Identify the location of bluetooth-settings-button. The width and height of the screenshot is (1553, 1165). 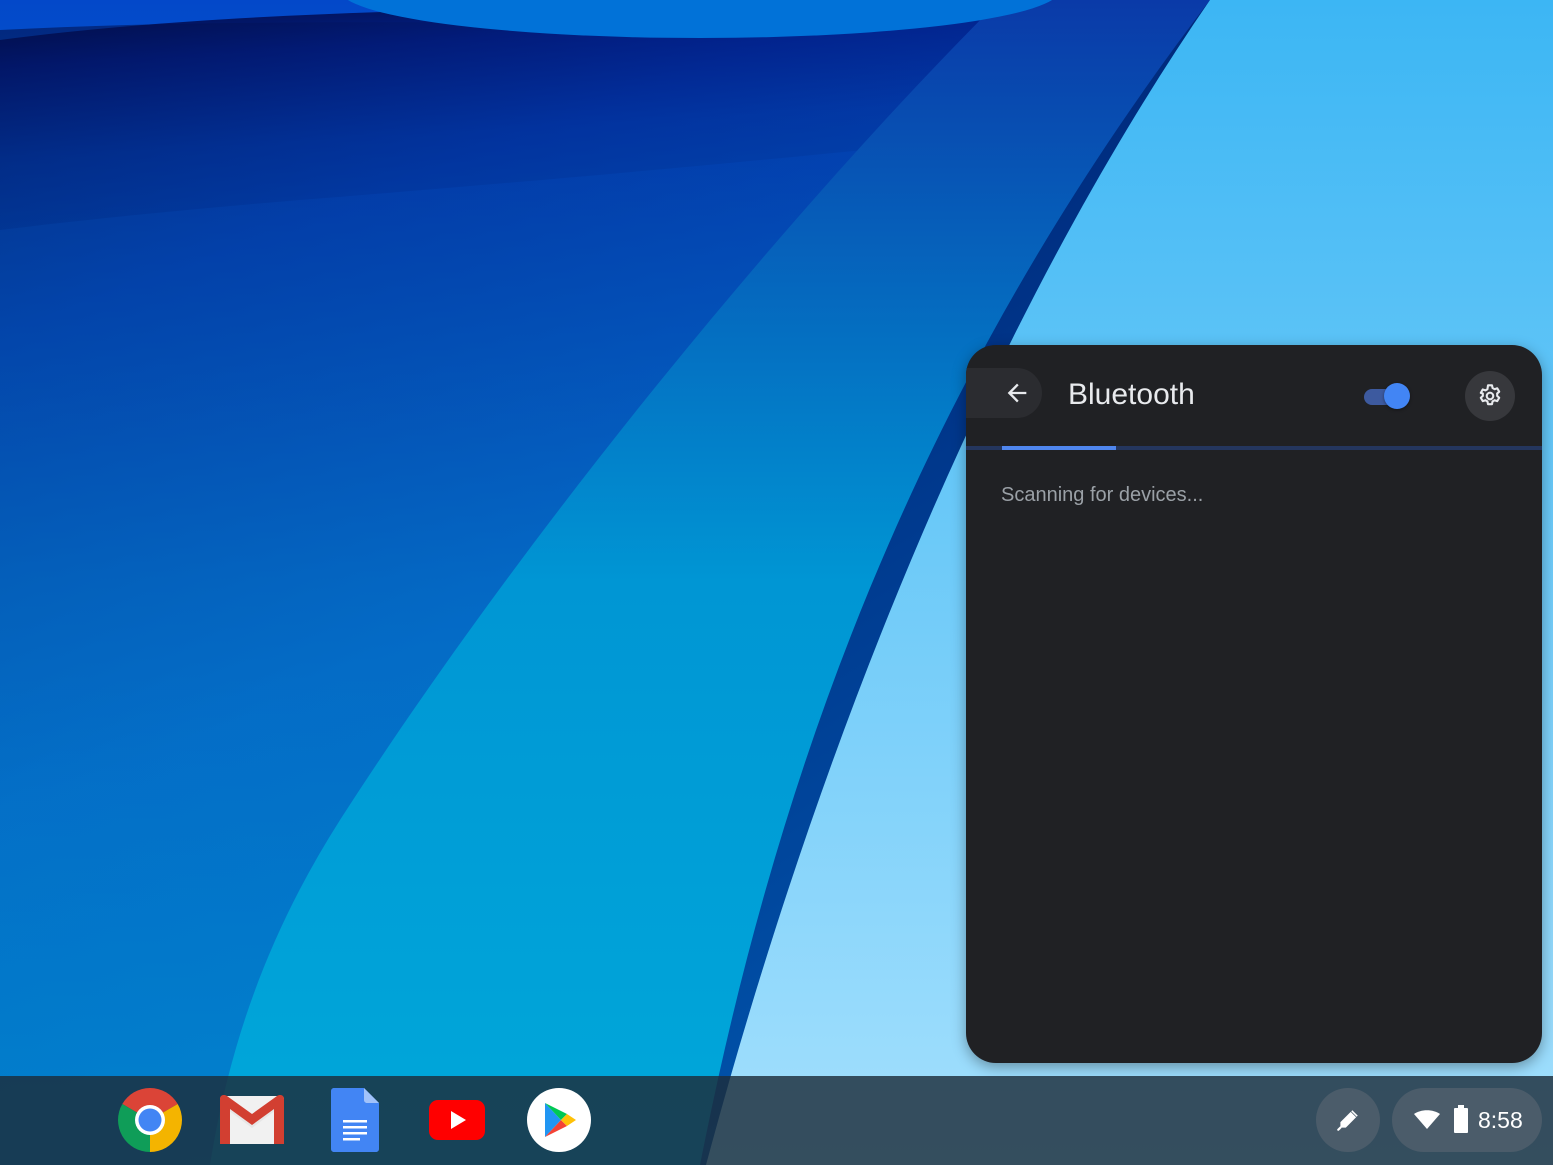
(1490, 396).